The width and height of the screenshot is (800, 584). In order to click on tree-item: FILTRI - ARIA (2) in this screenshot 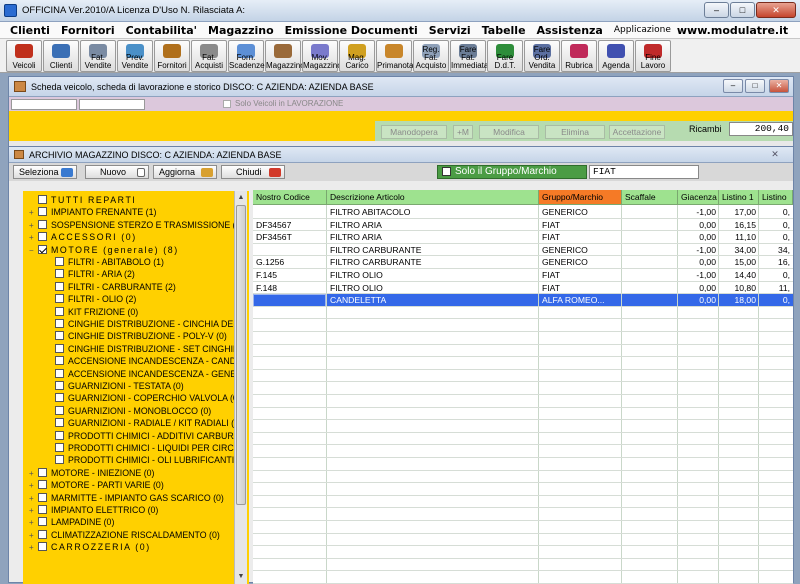, I will do `click(90, 274)`.